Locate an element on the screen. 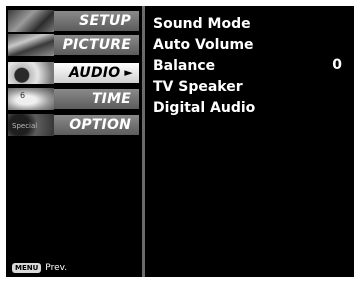 The image size is (359, 283). setup-thumbnail-icon is located at coordinates (31, 21).